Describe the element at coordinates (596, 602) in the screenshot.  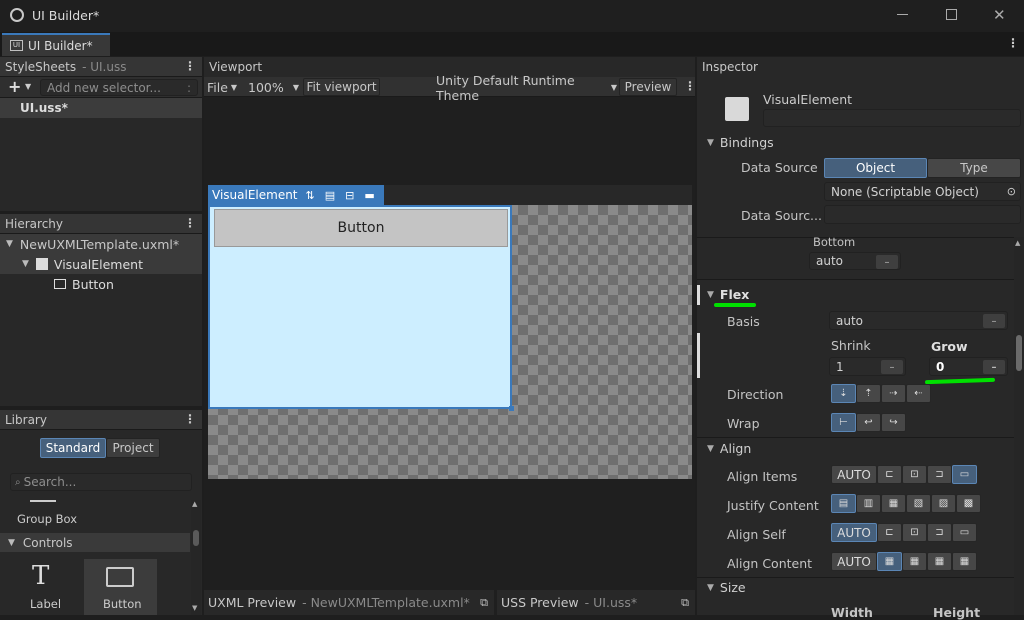
I see `uss-preview-bar: USS Preview - UI.uss* ⧉` at that location.